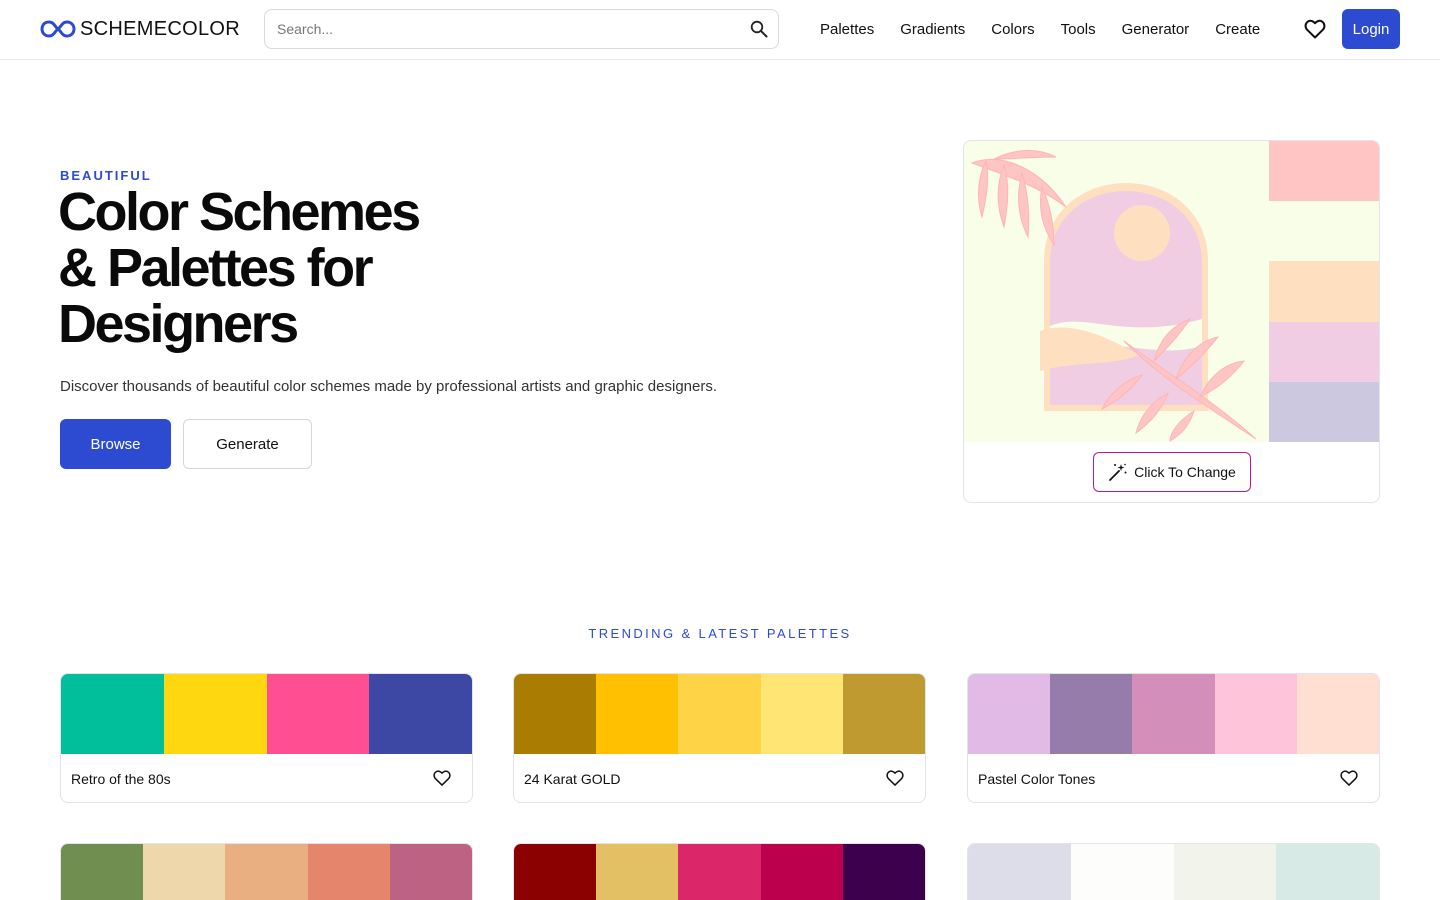 The image size is (1440, 900). I want to click on palette-name: 24 Karat GOLD, so click(572, 779).